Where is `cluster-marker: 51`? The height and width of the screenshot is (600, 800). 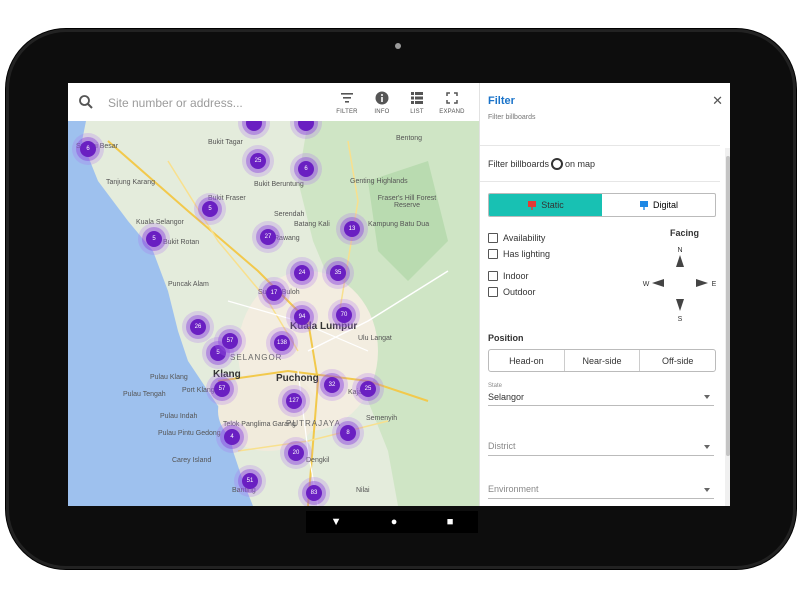
cluster-marker: 51 is located at coordinates (250, 481).